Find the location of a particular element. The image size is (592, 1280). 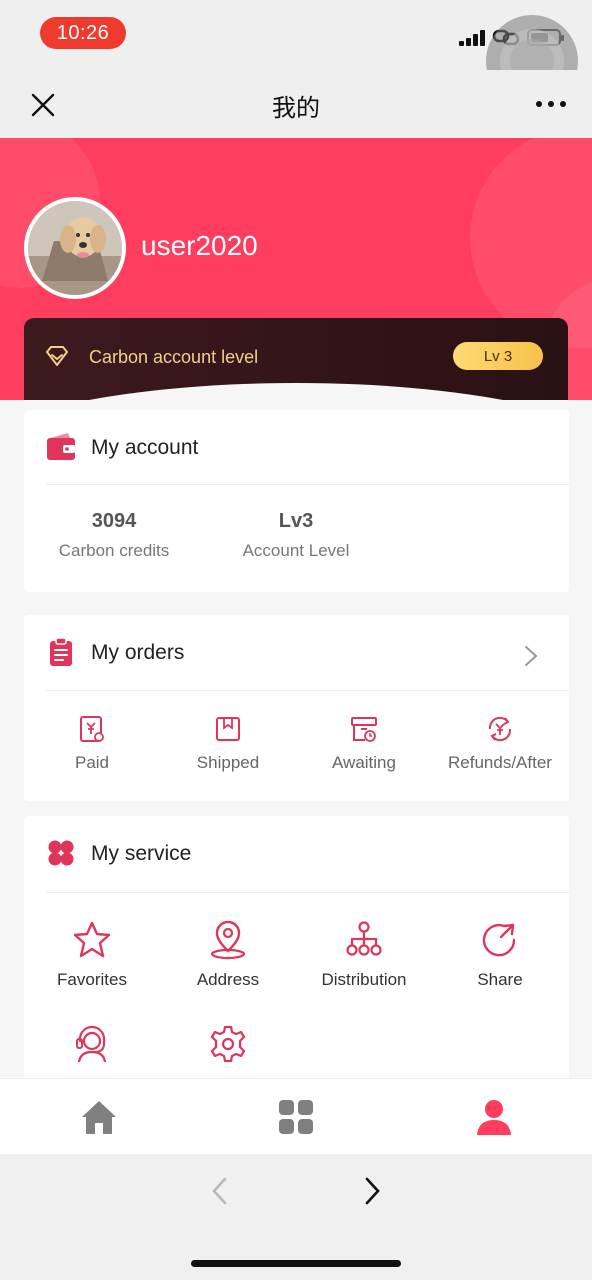

service-customer-support is located at coordinates (92, 1044).